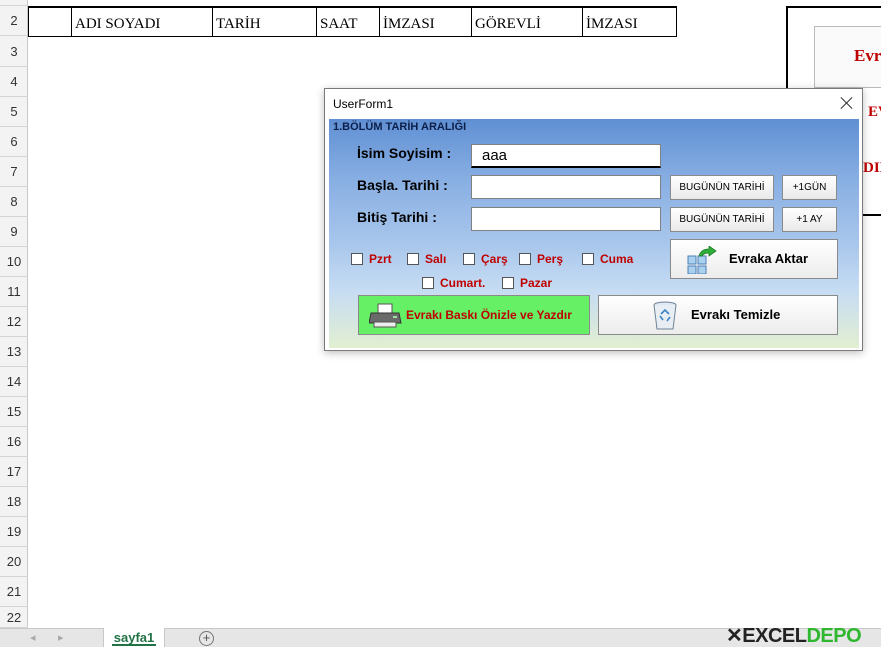 The image size is (881, 647). Describe the element at coordinates (14, 412) in the screenshot. I see `row-number: 15` at that location.